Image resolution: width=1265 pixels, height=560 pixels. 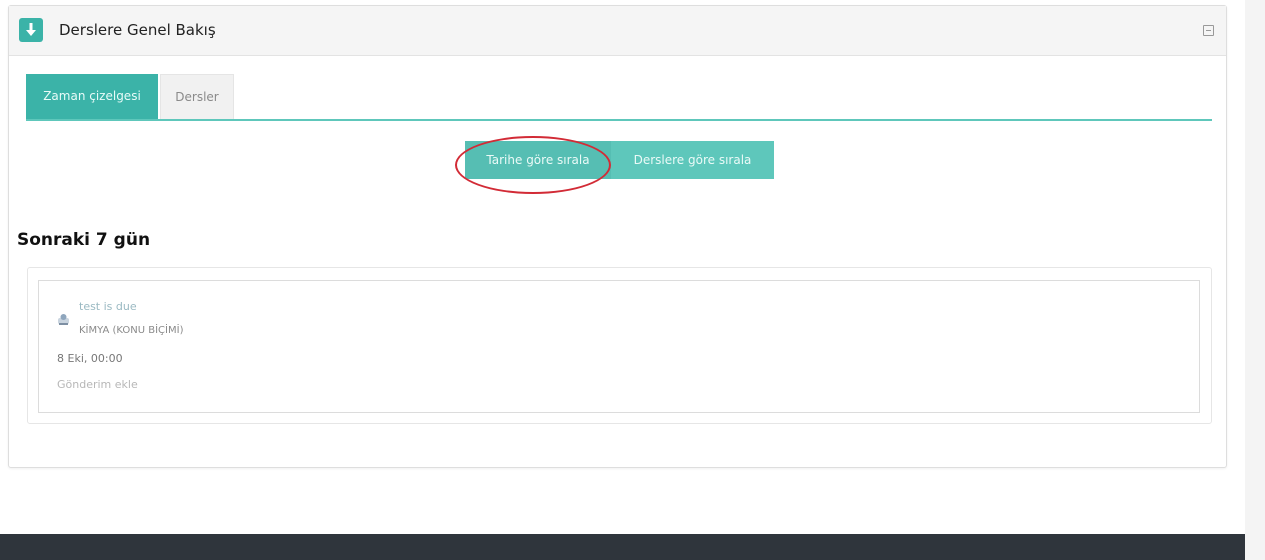 What do you see at coordinates (1208, 30) in the screenshot?
I see `collapse-icon` at bounding box center [1208, 30].